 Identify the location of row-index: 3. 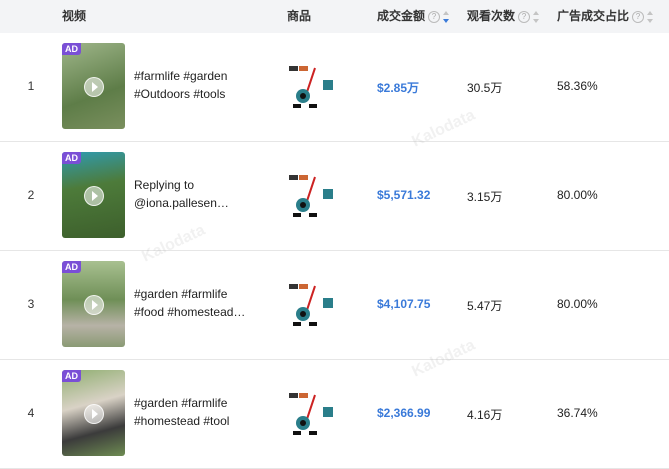
(31, 304).